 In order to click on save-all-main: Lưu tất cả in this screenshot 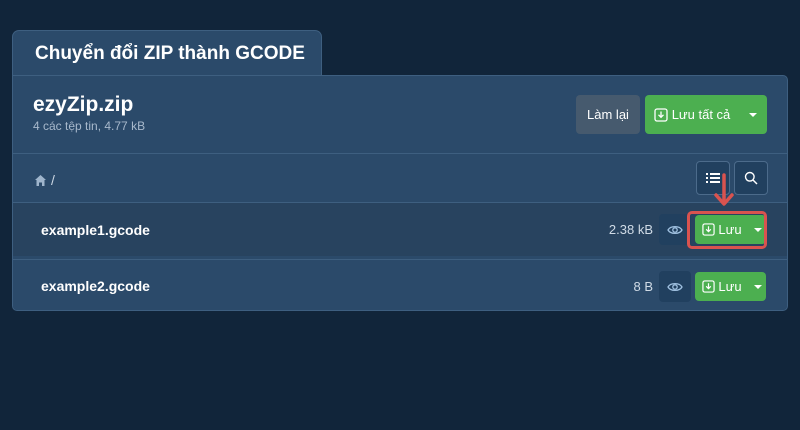, I will do `click(692, 114)`.